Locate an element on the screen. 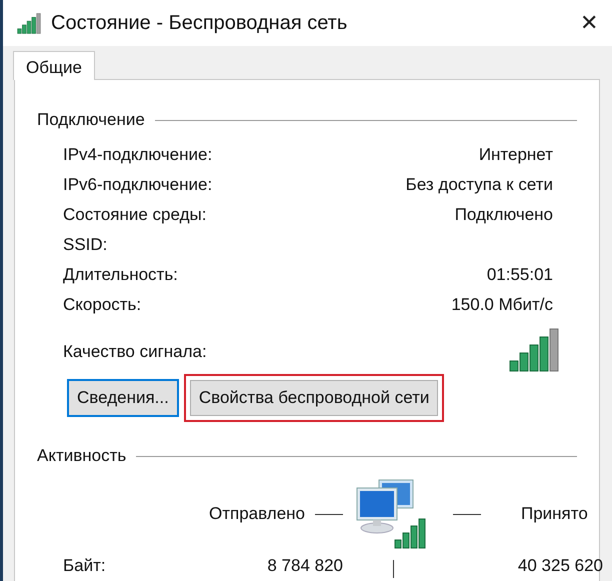 This screenshot has width=612, height=581. field-value: Без доступа к сети is located at coordinates (479, 185).